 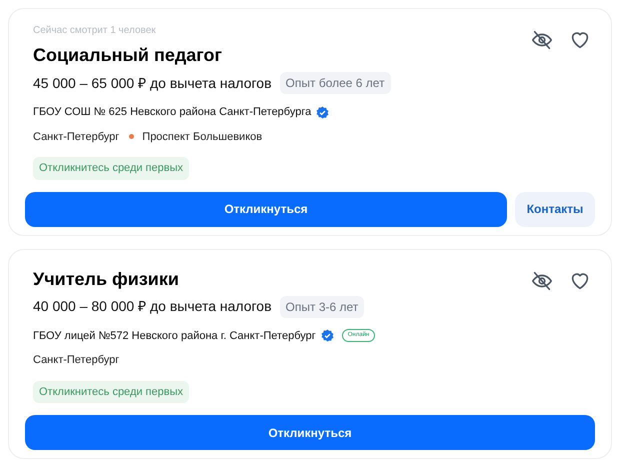 I want to click on salary-text: 45 000 – 65 000 ₽ до вычета налогов, so click(x=152, y=83).